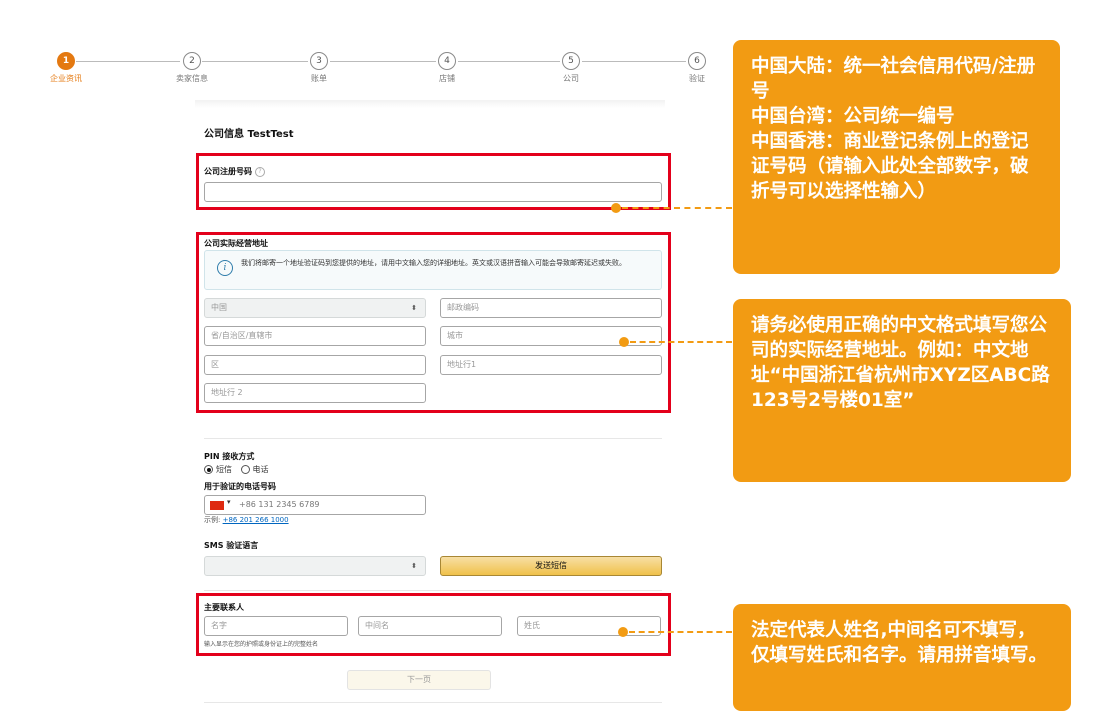 The image size is (1098, 726). What do you see at coordinates (66, 61) in the screenshot?
I see `step-number: 1` at bounding box center [66, 61].